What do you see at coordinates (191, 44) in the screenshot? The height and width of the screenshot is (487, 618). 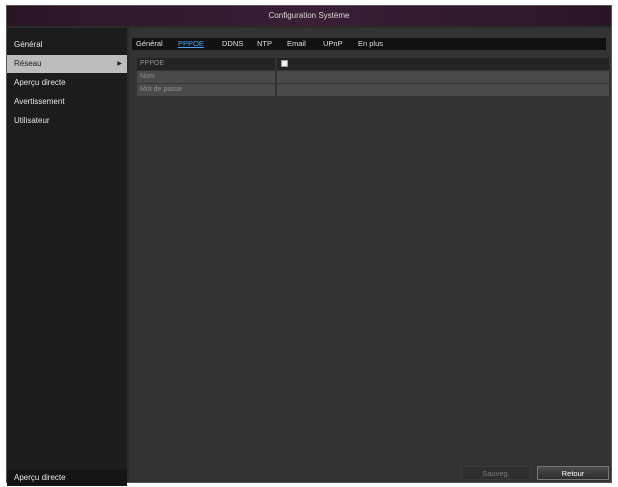 I see `tab-pppoe: PPPOE` at bounding box center [191, 44].